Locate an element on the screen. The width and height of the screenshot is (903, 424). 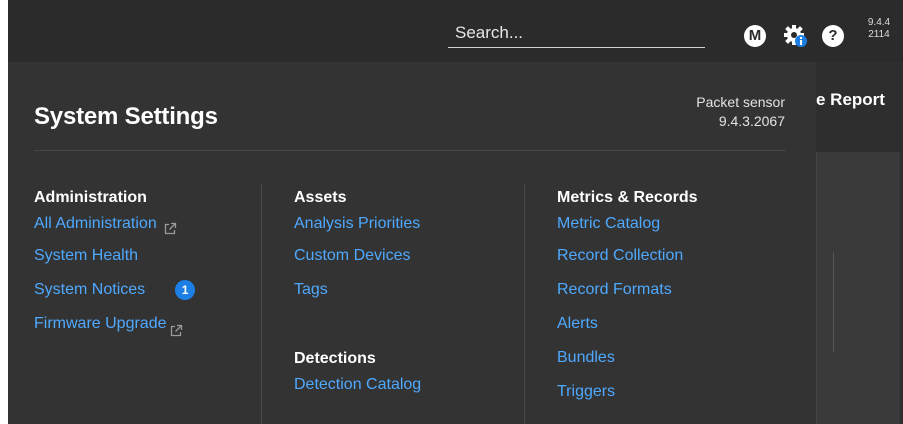
link-label: Record Formats is located at coordinates (614, 289).